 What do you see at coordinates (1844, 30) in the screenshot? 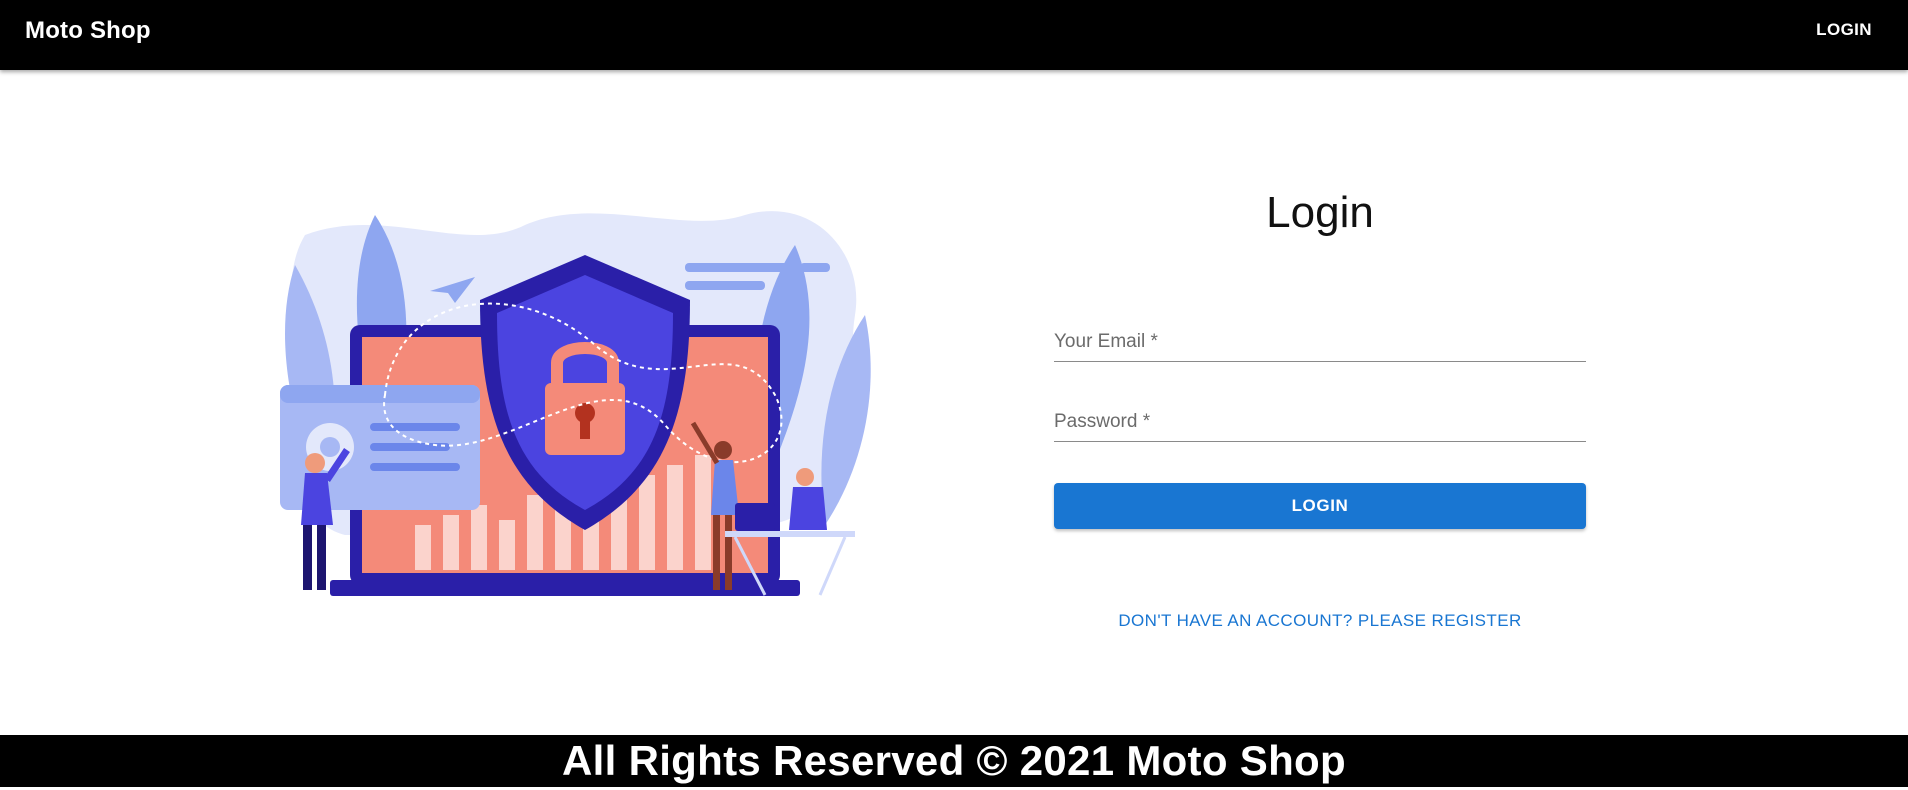
I see `nav-login-button: LOGIN` at bounding box center [1844, 30].